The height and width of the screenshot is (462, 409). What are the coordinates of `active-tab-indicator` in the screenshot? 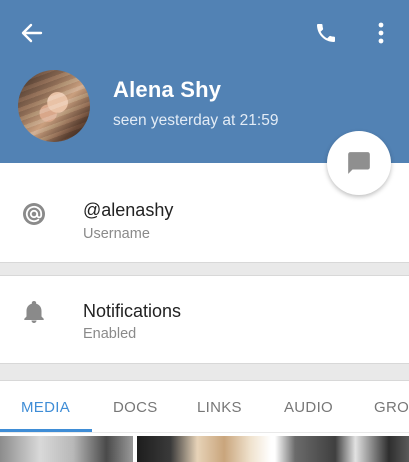 It's located at (46, 430).